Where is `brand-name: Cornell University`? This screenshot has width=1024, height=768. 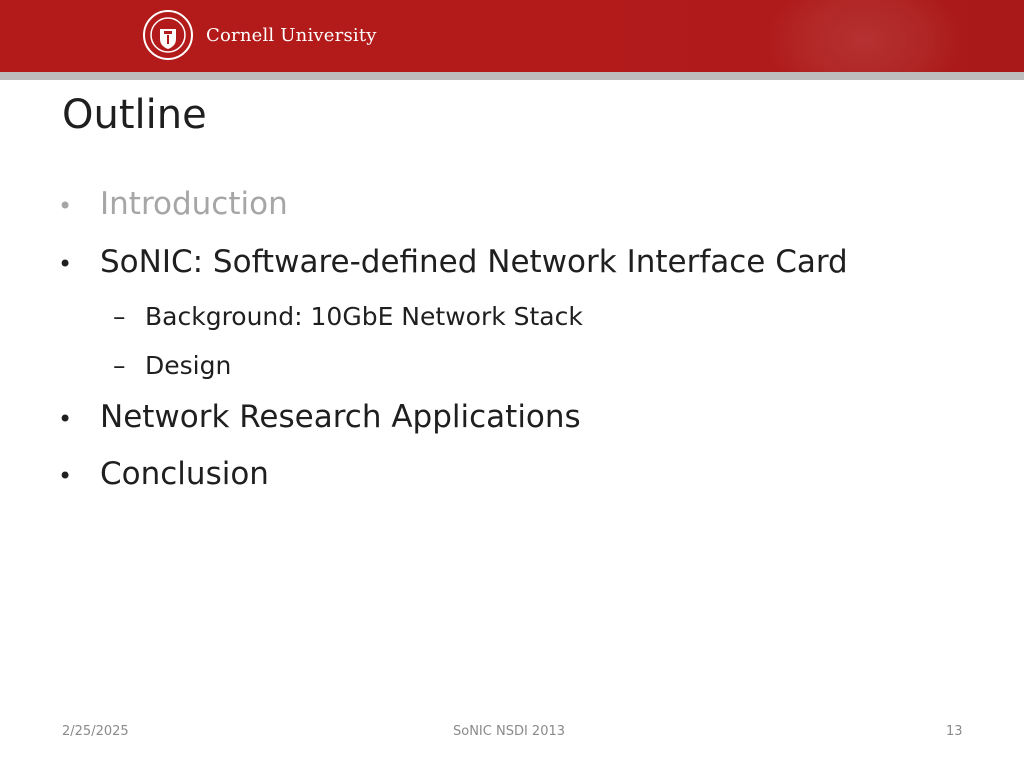
brand-name: Cornell University is located at coordinates (291, 35).